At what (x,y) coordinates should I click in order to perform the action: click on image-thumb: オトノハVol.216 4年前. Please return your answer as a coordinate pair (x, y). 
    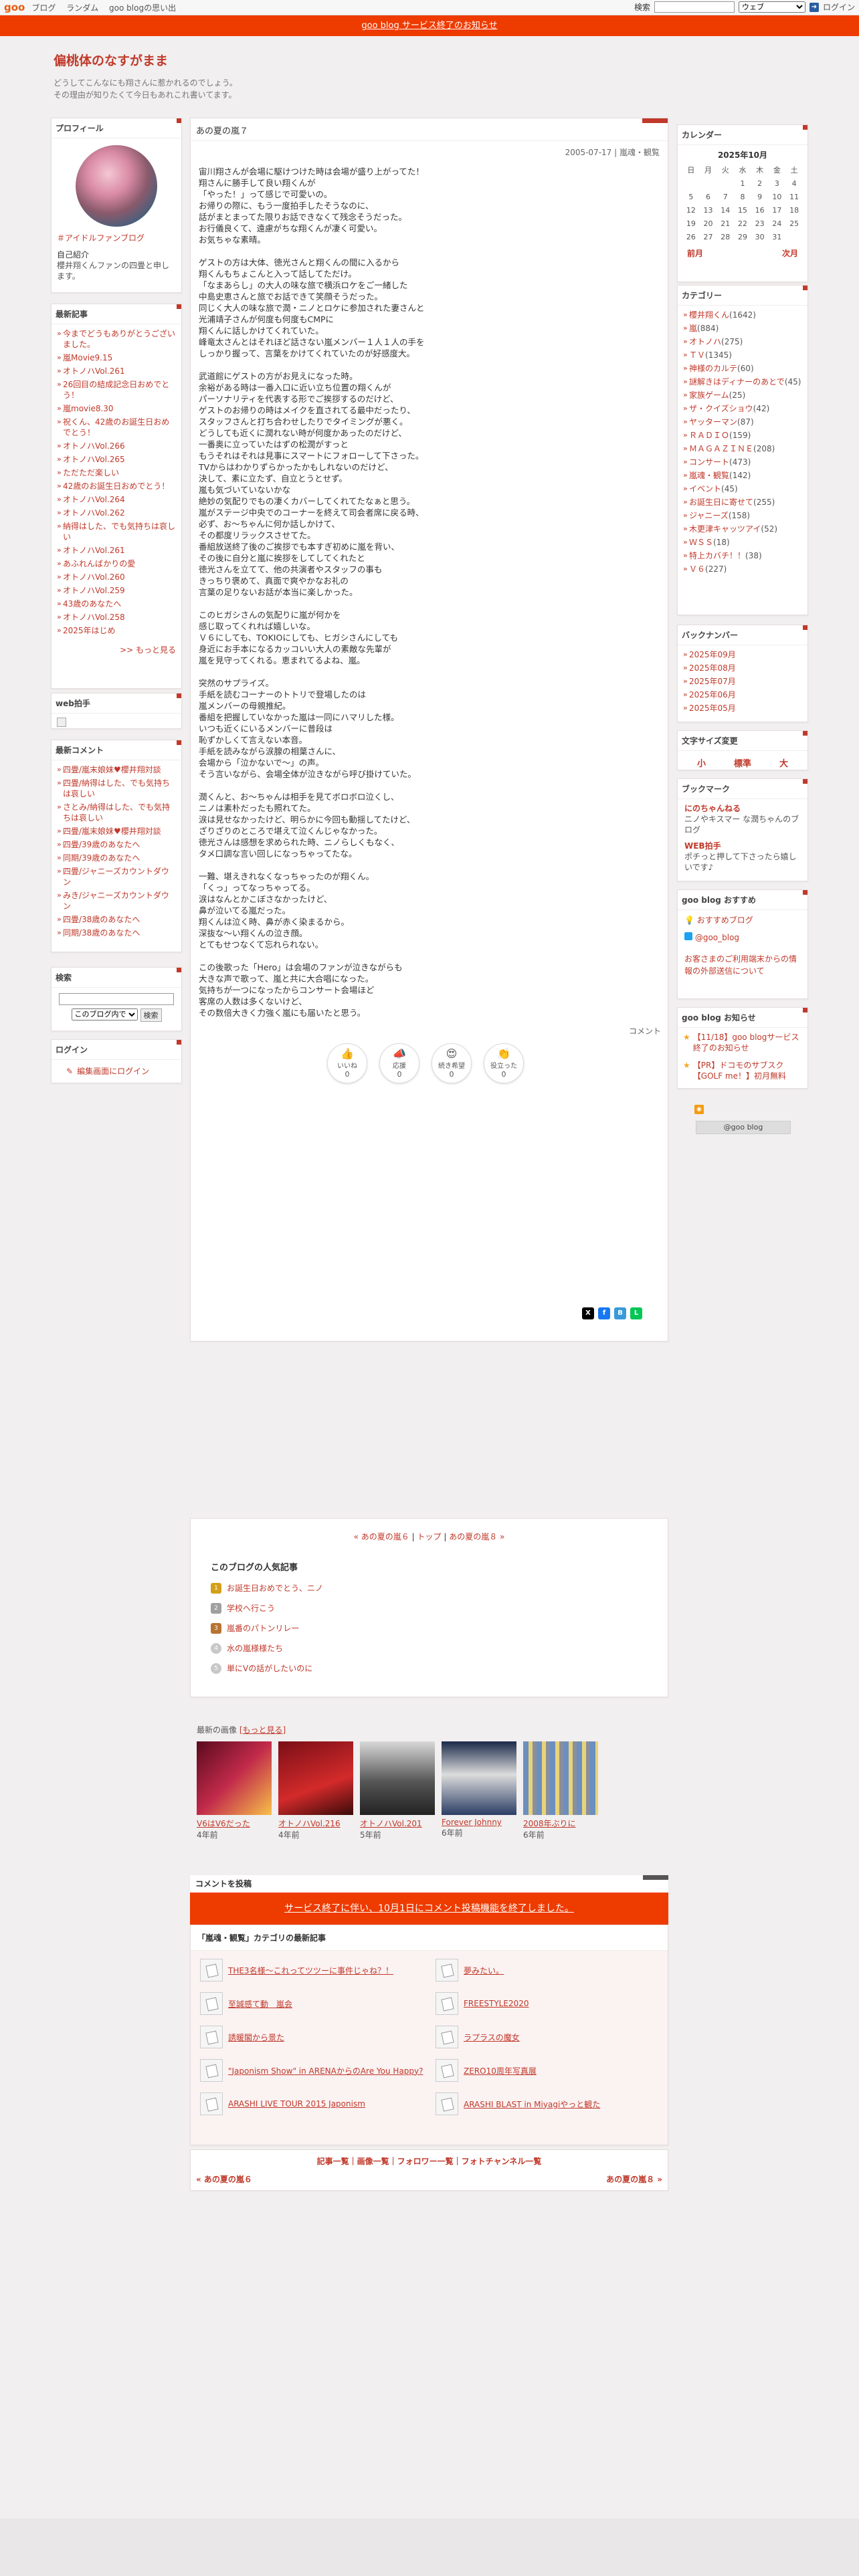
    Looking at the image, I should click on (315, 1790).